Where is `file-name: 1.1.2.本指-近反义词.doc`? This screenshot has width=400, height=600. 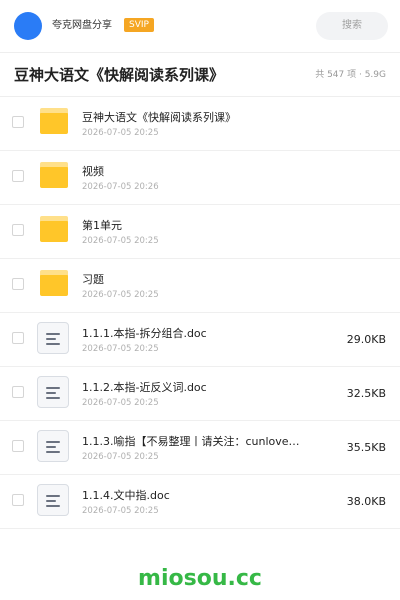 file-name: 1.1.2.本指-近反义词.doc is located at coordinates (144, 387).